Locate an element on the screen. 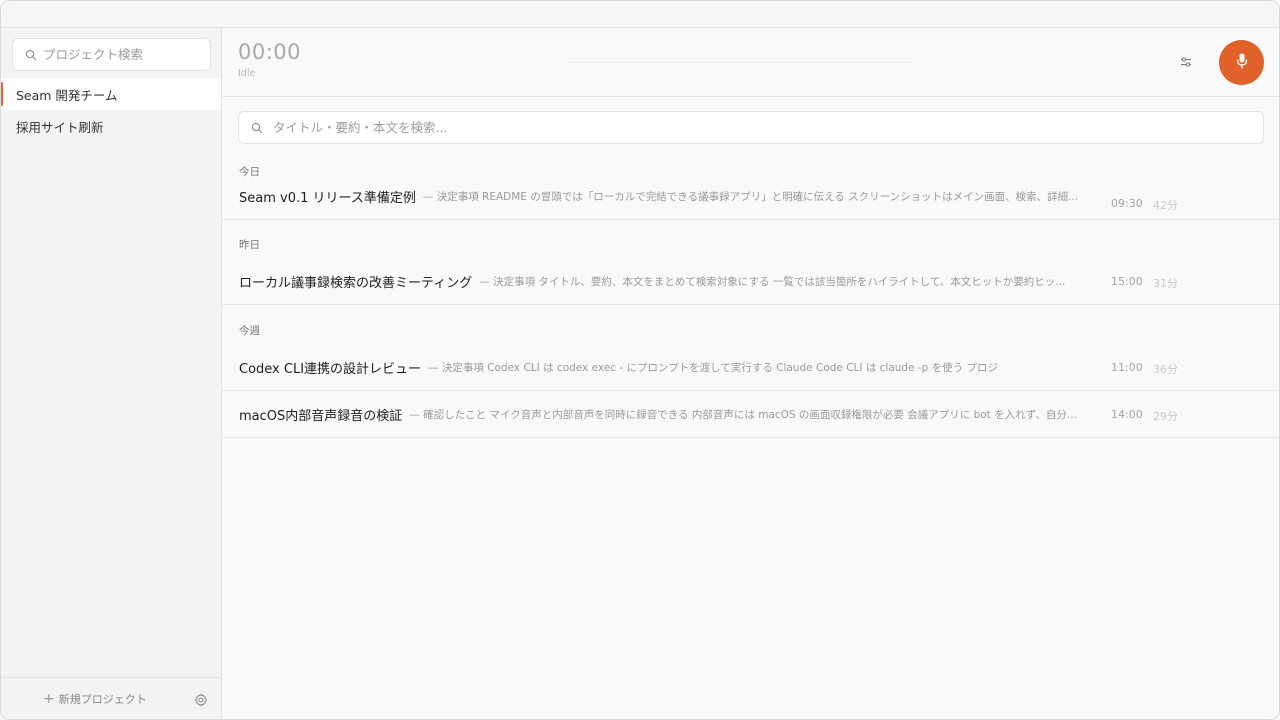  meeting-title: Seam v0.1 リリース準備定例 is located at coordinates (327, 198).